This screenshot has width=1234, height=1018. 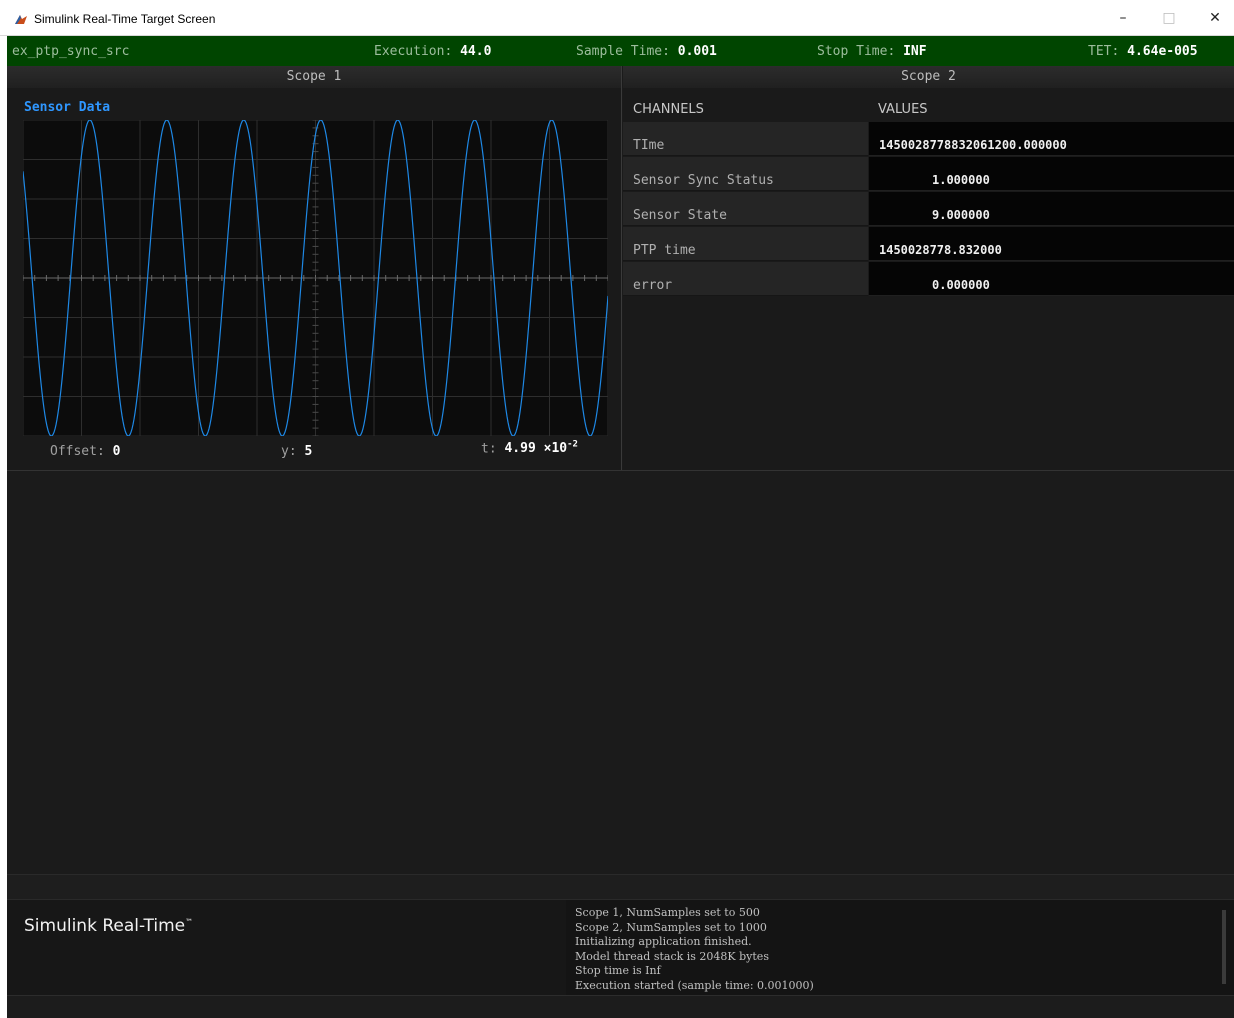 I want to click on channel-name: TIme, so click(x=745, y=139).